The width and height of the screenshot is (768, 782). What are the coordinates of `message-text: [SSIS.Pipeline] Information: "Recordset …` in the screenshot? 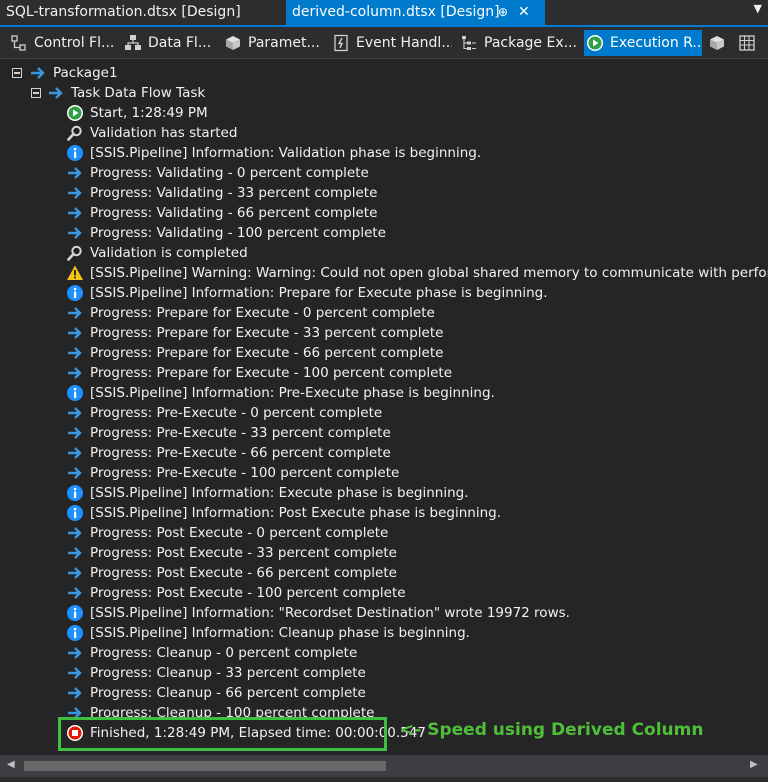 It's located at (330, 613).